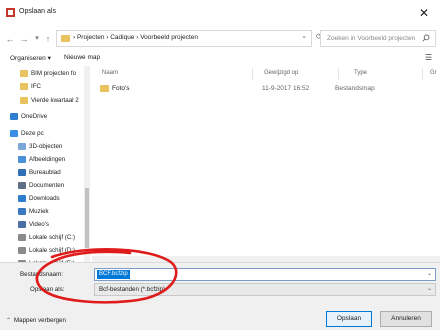 This screenshot has width=440, height=330. Describe the element at coordinates (281, 73) in the screenshot. I see `column-header-modified: Gewijzigd op` at that location.